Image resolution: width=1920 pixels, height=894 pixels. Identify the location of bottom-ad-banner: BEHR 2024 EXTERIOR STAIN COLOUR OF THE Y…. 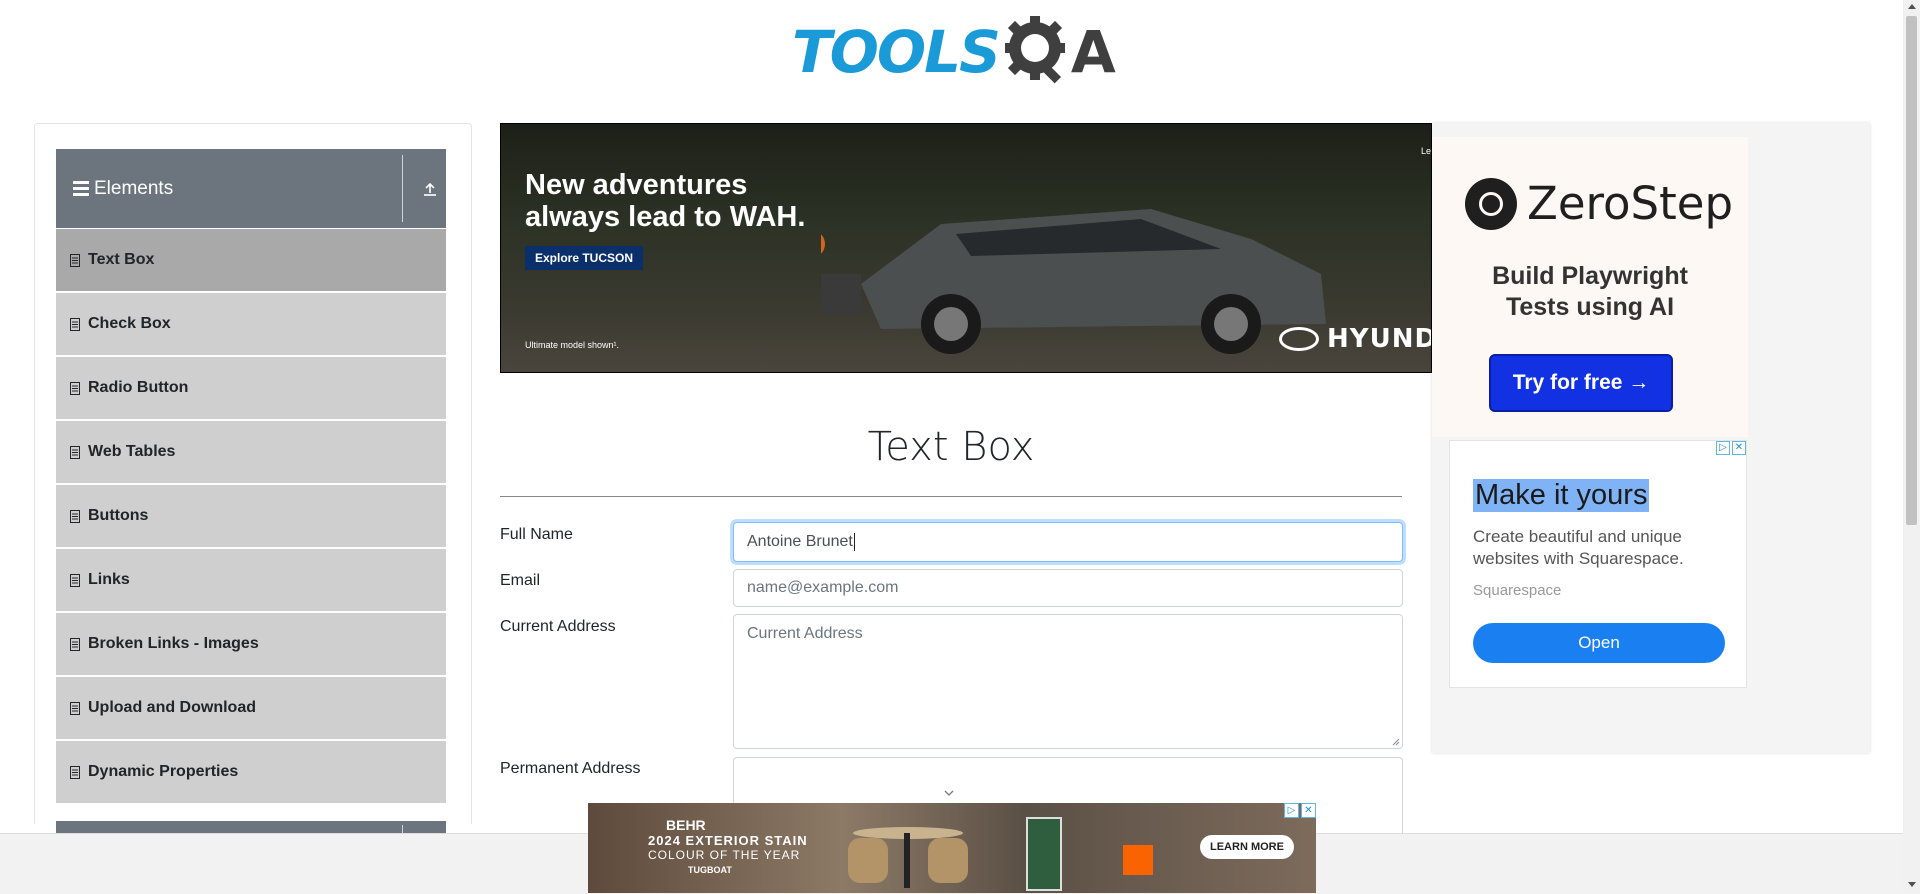
(952, 848).